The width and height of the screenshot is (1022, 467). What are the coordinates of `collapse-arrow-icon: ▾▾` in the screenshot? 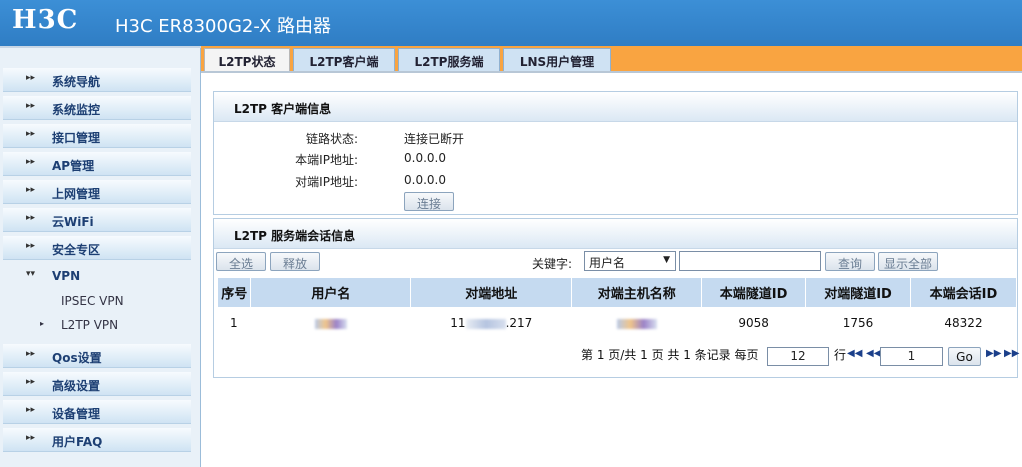 It's located at (31, 274).